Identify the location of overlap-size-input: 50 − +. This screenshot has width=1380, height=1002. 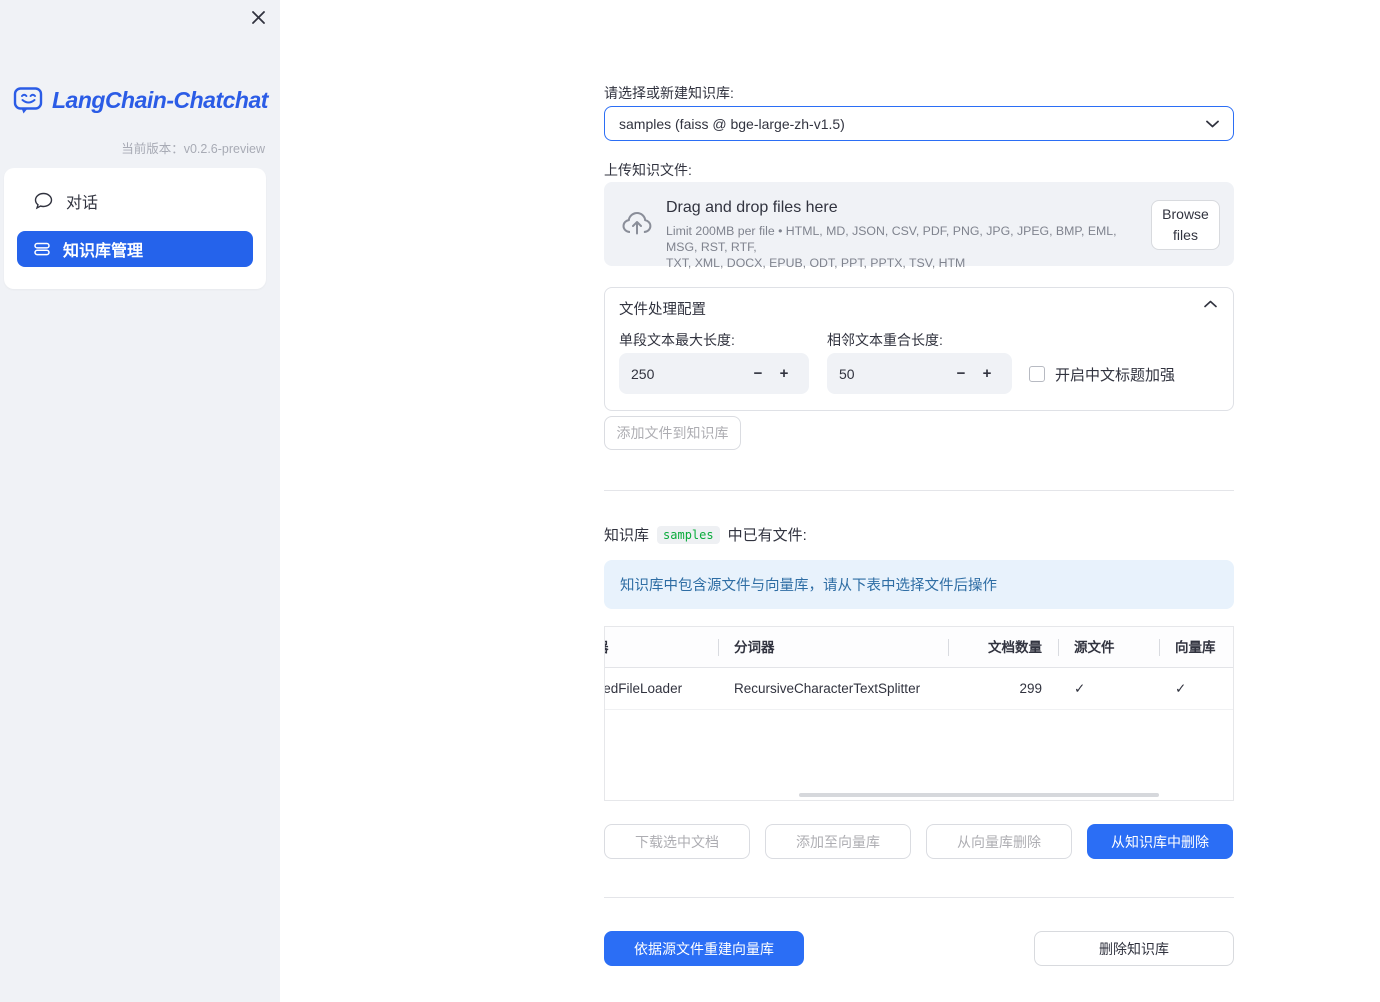
(919, 373).